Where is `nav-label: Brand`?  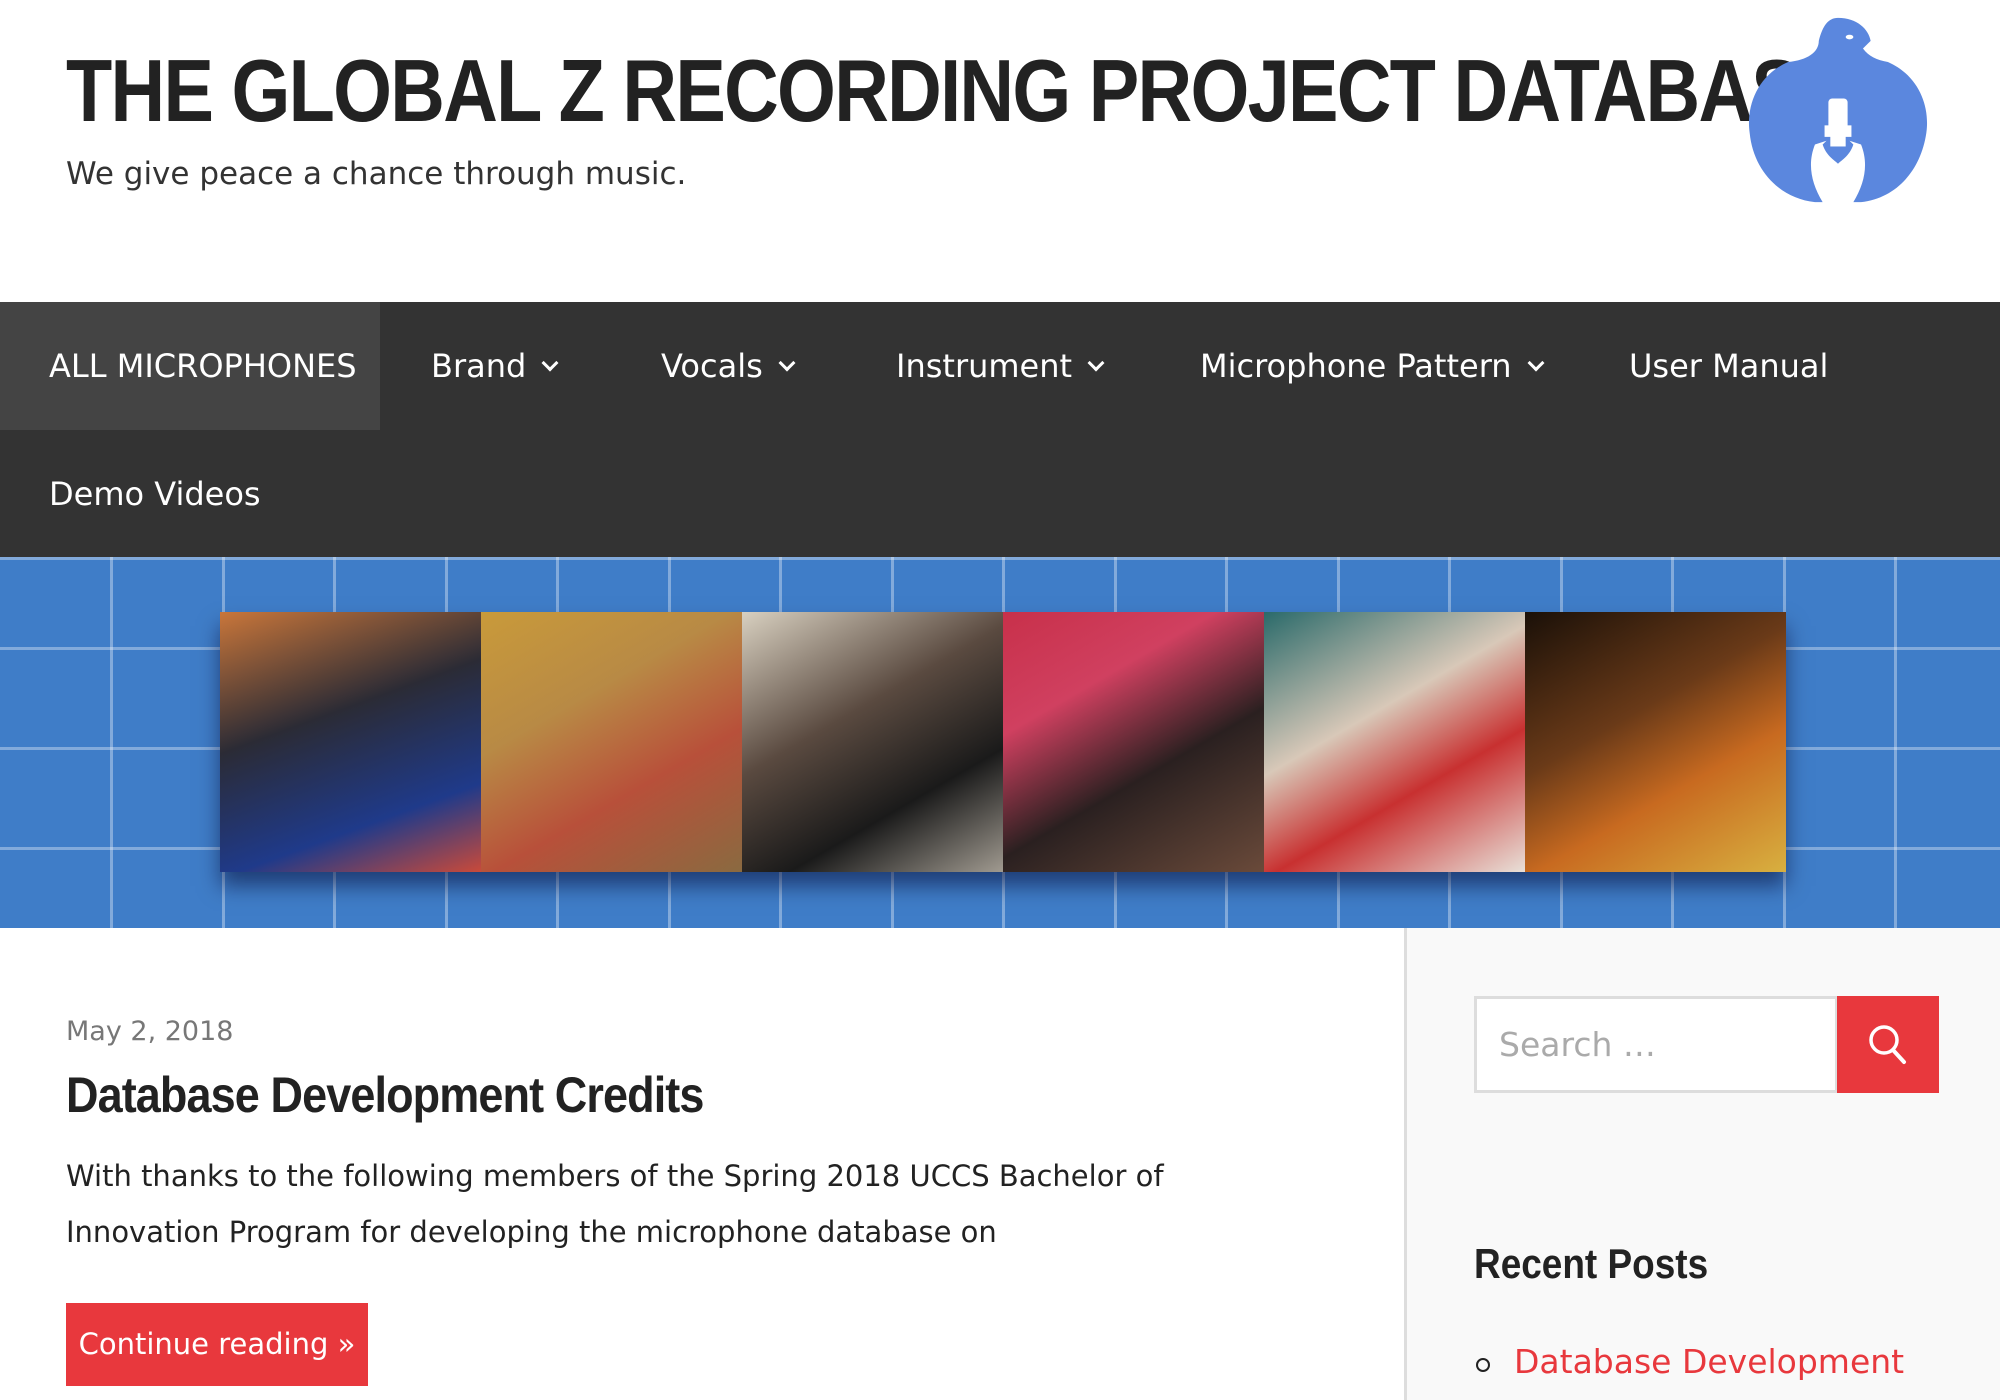 nav-label: Brand is located at coordinates (479, 366).